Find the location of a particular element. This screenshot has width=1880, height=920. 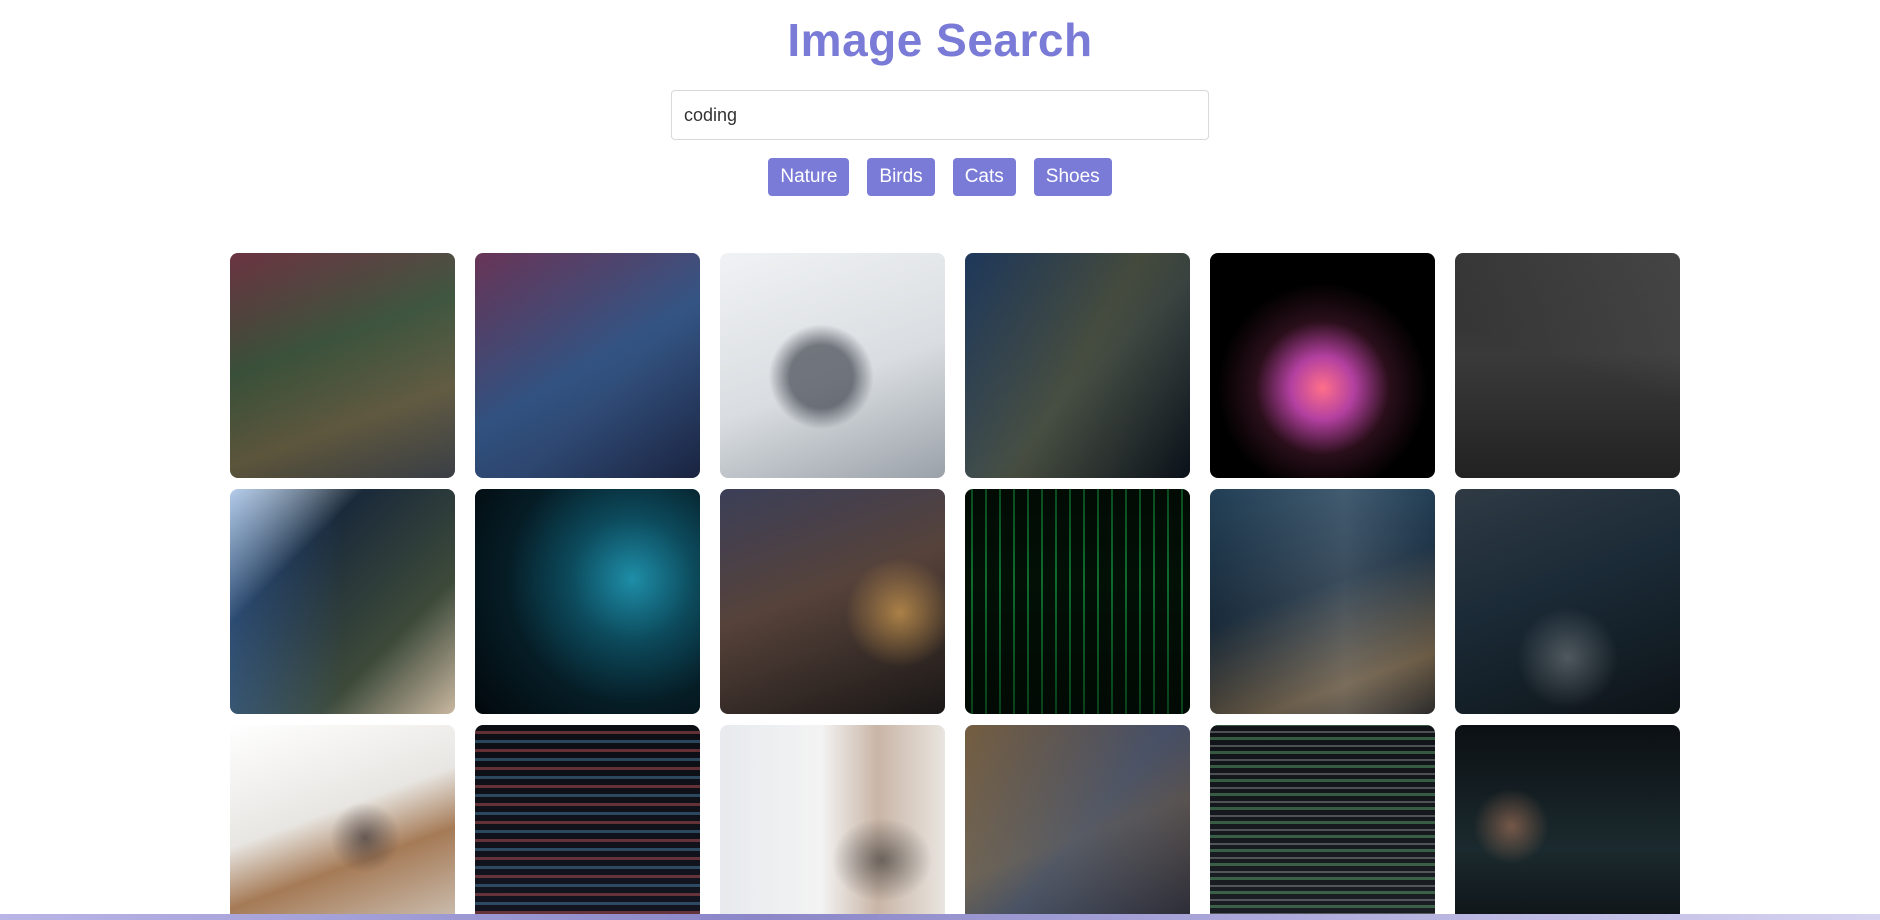

category-buttons: Nature Birds Cats Shoes is located at coordinates (940, 177).